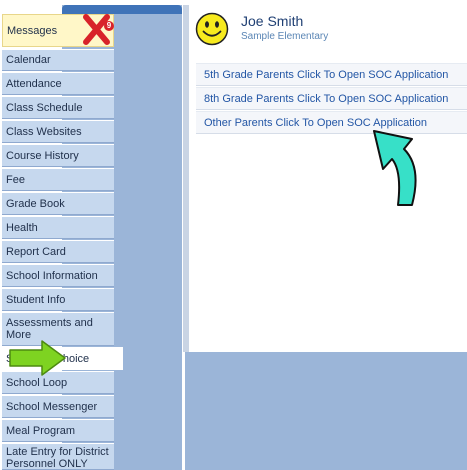 This screenshot has width=467, height=470. I want to click on sidebar-item-student-info: Student Info, so click(58, 299).